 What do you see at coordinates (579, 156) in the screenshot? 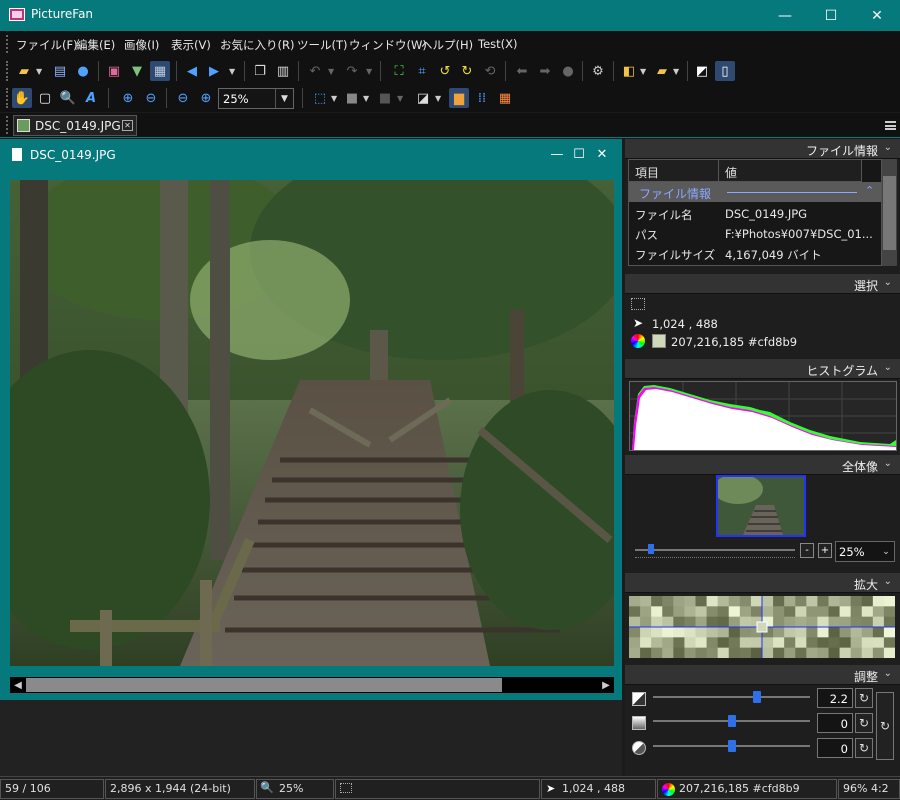
I see `doc-maximize-button: ☐` at bounding box center [579, 156].